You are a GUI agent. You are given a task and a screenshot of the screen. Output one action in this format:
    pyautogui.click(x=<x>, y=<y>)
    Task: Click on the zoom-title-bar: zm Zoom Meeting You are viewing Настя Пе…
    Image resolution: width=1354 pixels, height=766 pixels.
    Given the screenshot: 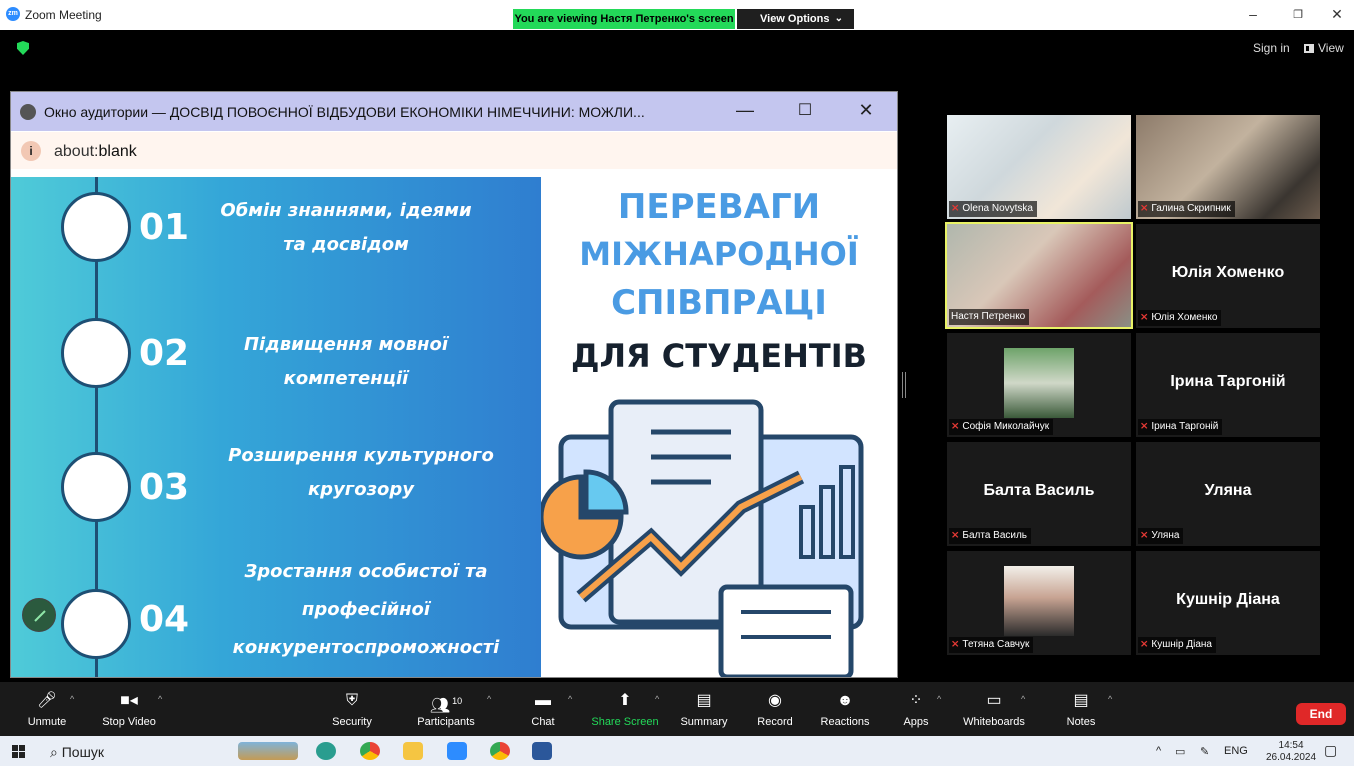 What is the action you would take?
    pyautogui.click(x=677, y=15)
    